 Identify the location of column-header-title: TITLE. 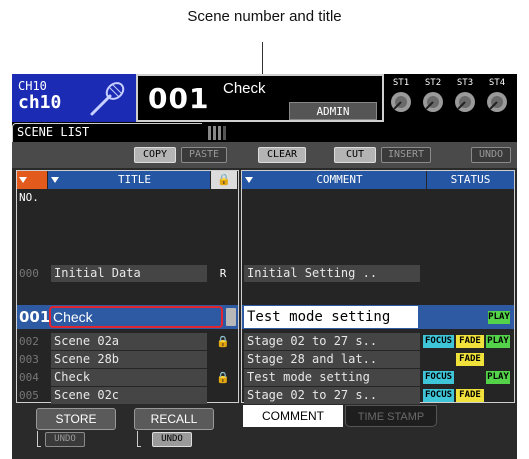
(129, 180).